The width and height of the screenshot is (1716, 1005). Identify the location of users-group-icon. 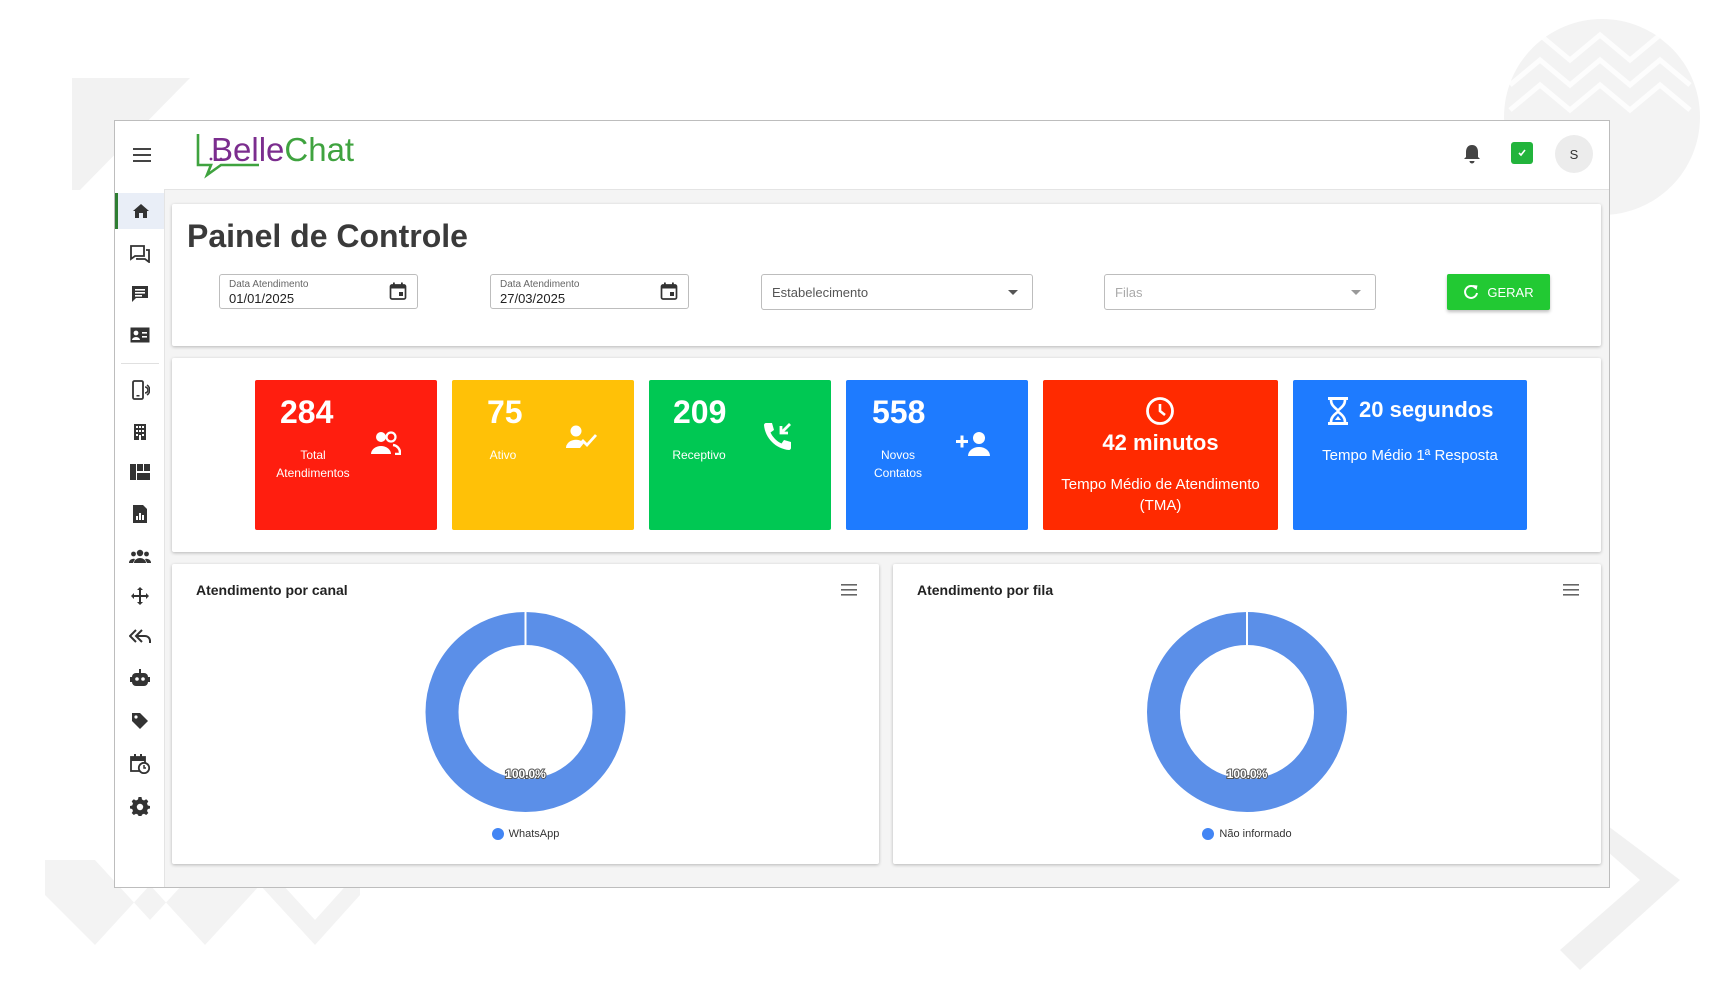
(139, 556).